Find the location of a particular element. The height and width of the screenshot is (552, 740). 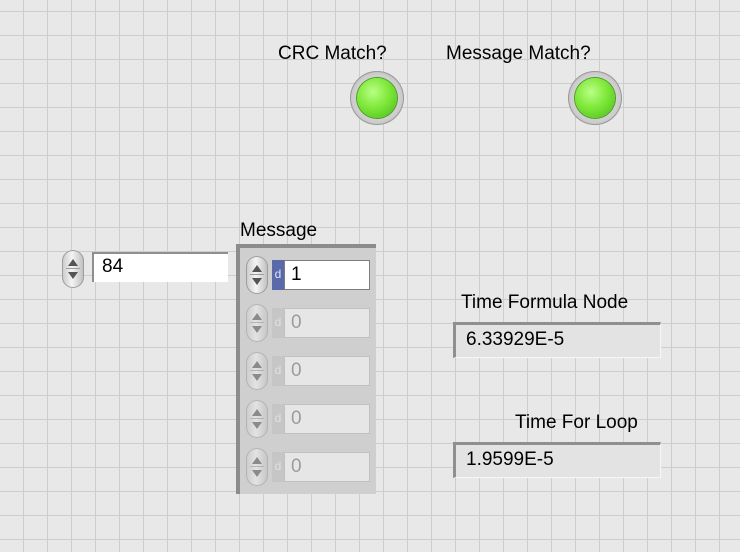

time-formula-node-label: Time Formula Node is located at coordinates (545, 302).